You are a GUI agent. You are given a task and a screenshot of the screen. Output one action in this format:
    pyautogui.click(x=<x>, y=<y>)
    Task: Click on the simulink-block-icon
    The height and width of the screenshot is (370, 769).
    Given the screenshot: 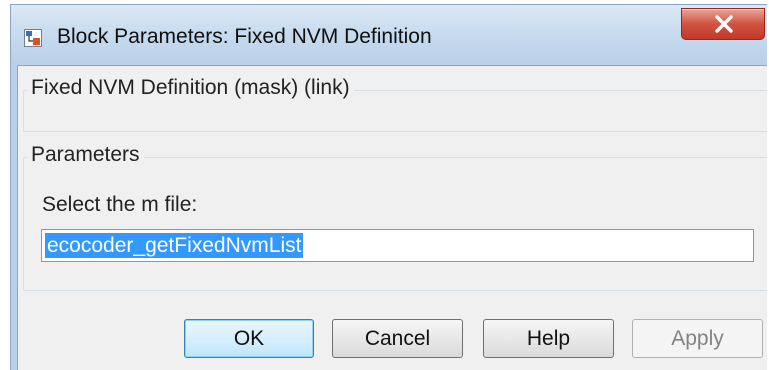 What is the action you would take?
    pyautogui.click(x=33, y=38)
    